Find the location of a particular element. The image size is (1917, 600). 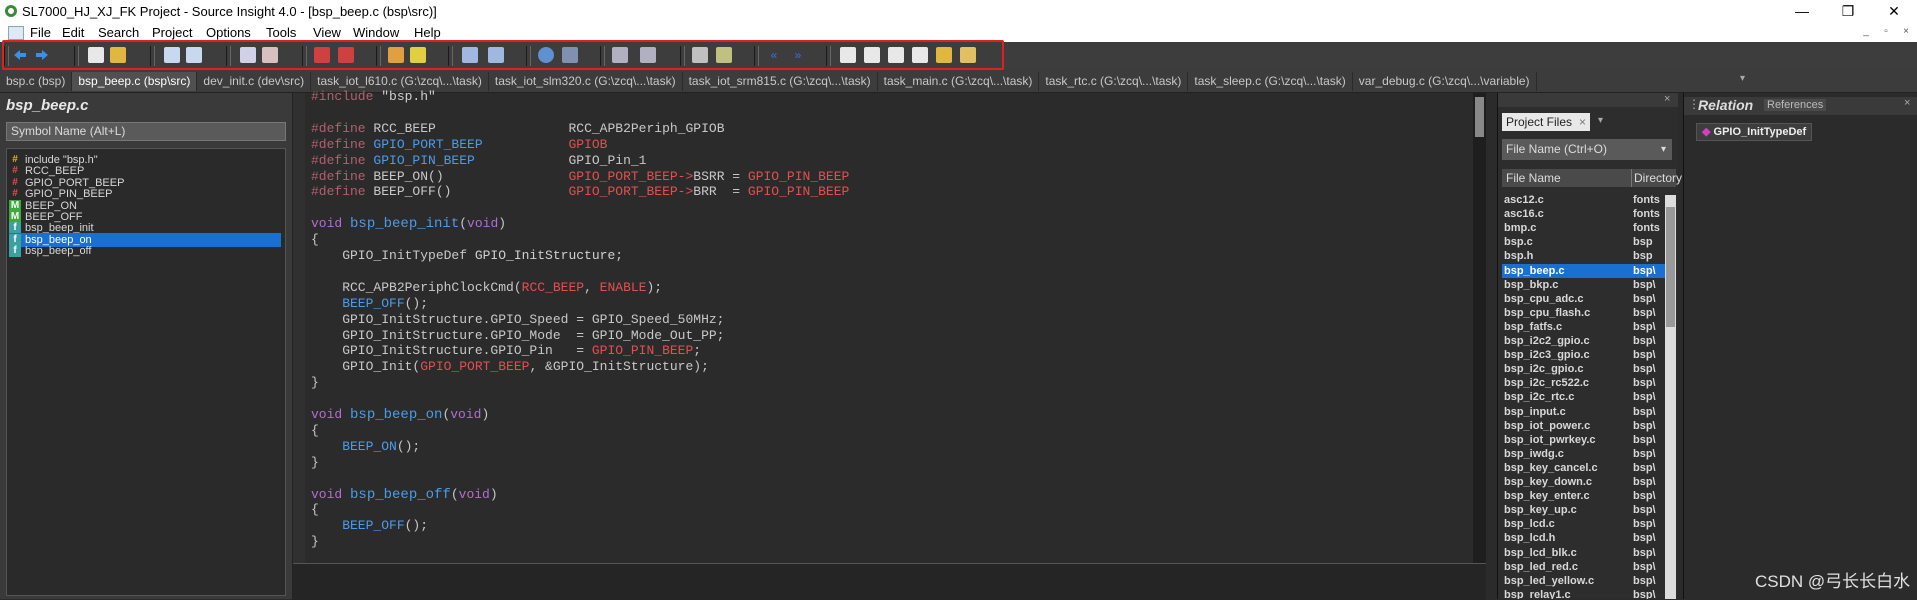

file-row: bsp.c bsp is located at coordinates (1589, 242).